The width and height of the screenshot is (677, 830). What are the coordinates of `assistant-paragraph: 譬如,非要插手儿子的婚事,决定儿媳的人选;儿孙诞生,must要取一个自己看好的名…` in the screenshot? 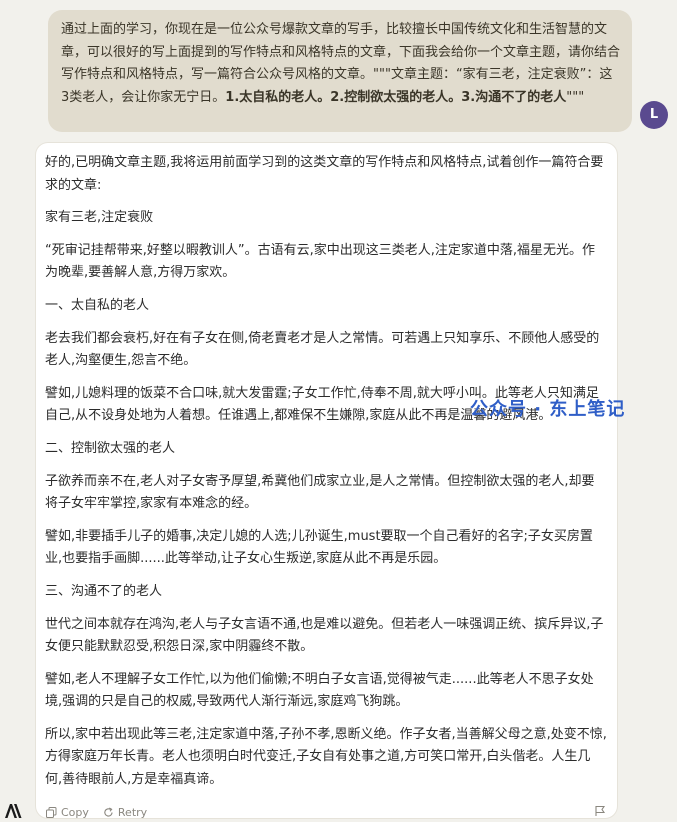 It's located at (319, 547).